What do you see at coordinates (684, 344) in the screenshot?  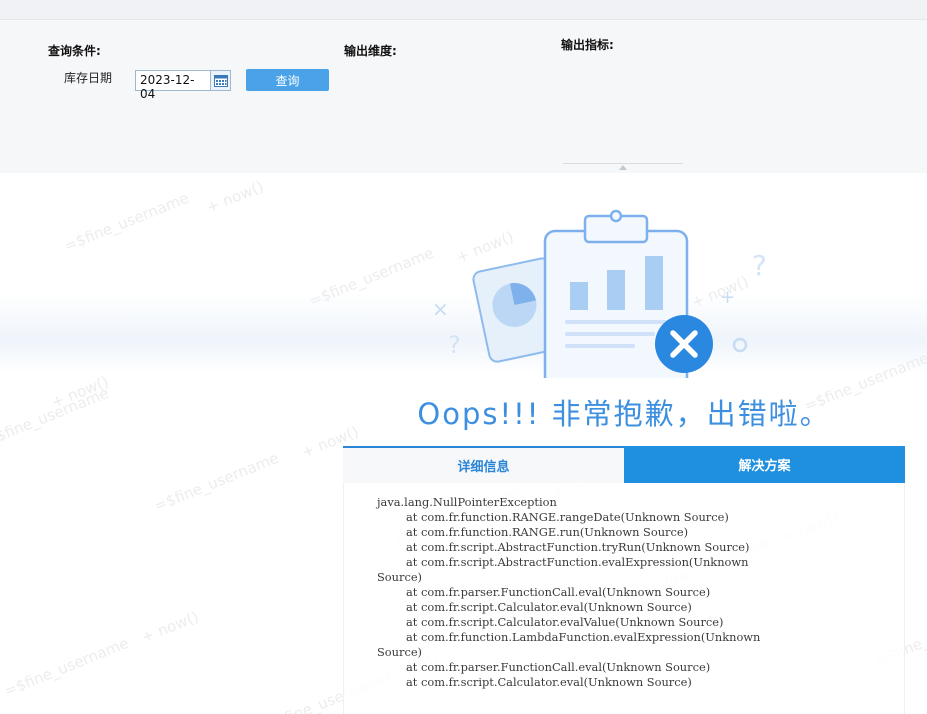 I see `error-x-icon` at bounding box center [684, 344].